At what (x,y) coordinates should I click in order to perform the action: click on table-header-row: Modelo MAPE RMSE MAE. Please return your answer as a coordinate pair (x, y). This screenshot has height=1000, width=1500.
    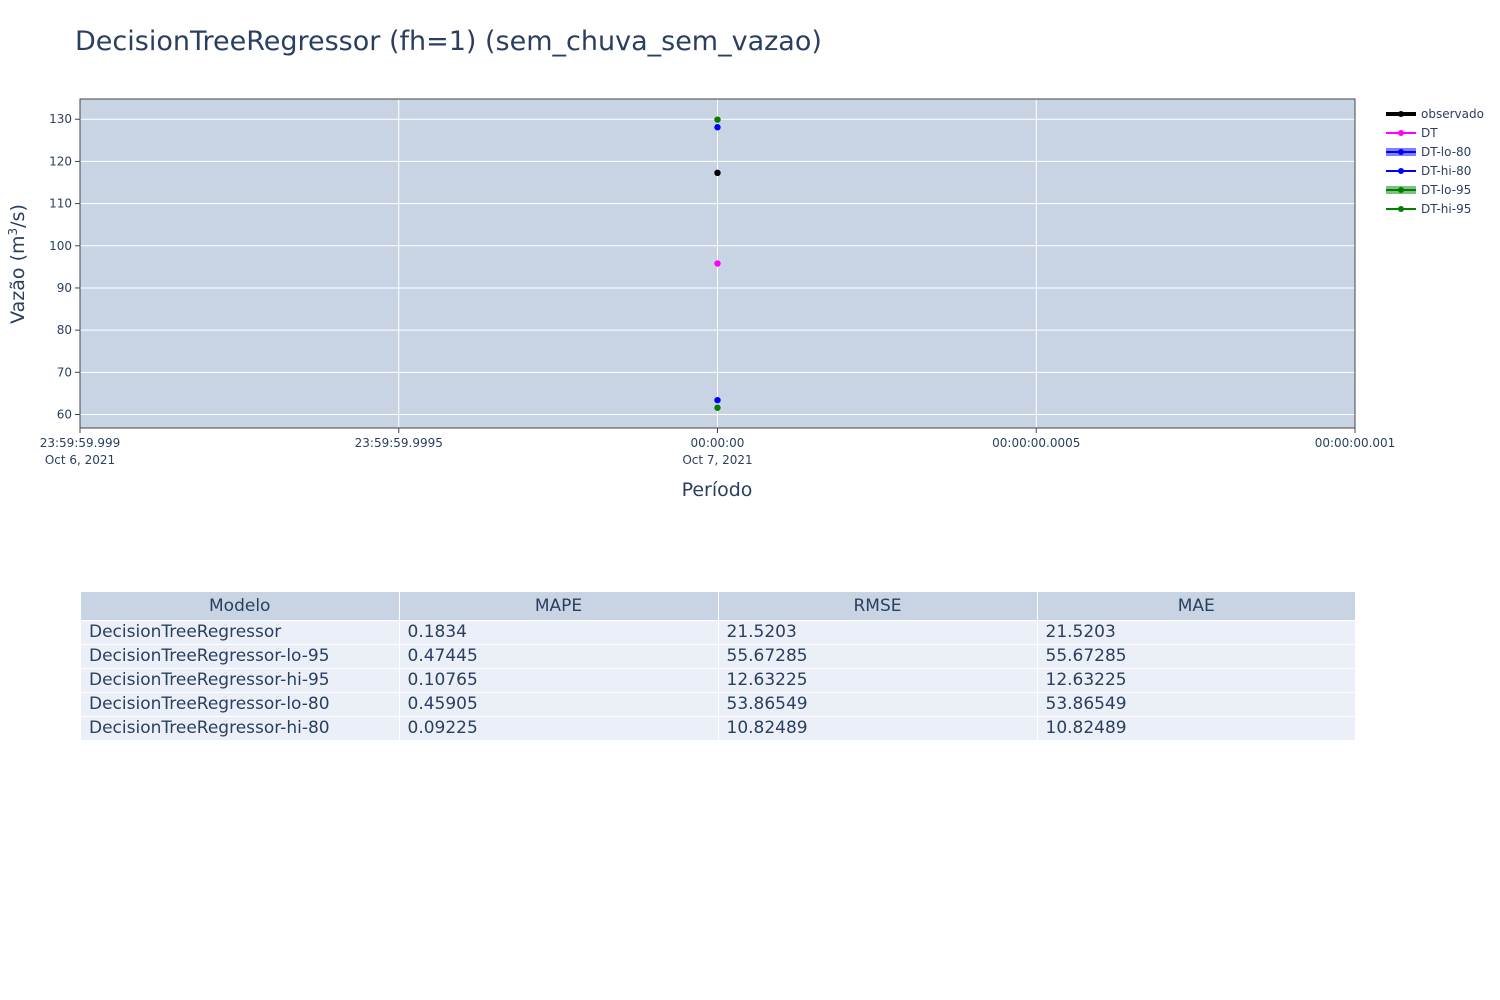
    Looking at the image, I should click on (718, 606).